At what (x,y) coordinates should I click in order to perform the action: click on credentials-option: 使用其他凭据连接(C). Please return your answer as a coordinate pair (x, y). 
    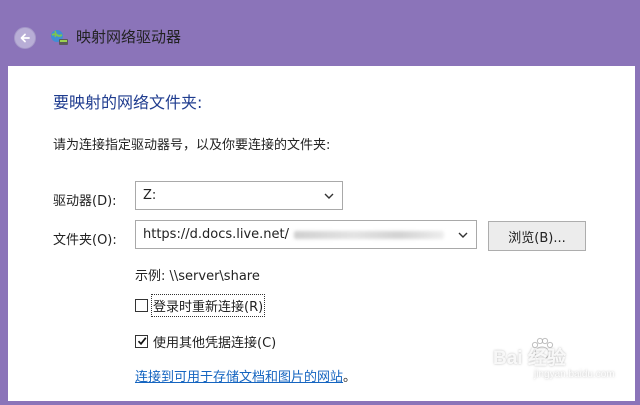
    Looking at the image, I should click on (205, 341).